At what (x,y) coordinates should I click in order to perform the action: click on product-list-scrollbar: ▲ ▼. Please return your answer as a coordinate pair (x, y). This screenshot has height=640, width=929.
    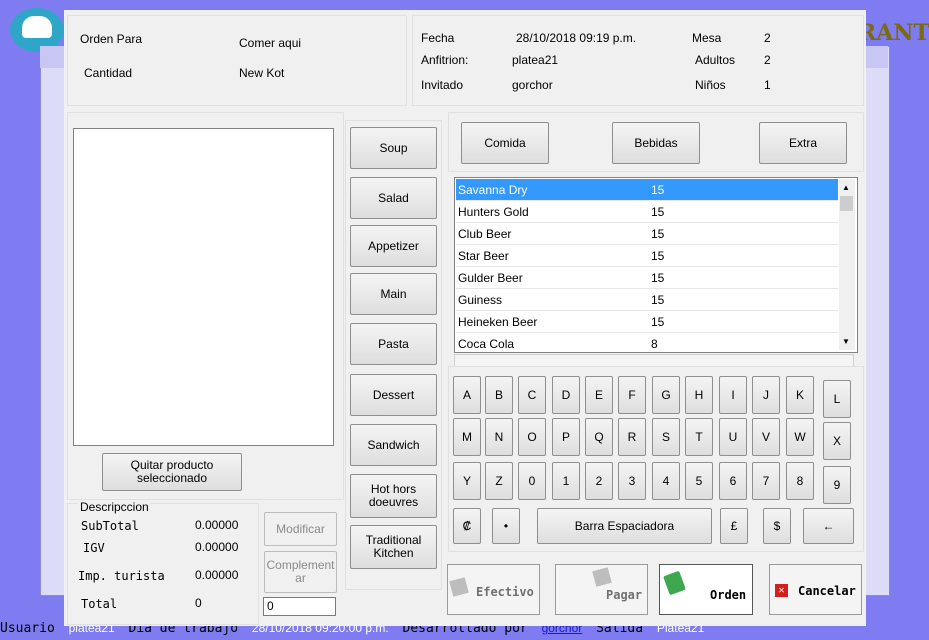
    Looking at the image, I should click on (847, 264).